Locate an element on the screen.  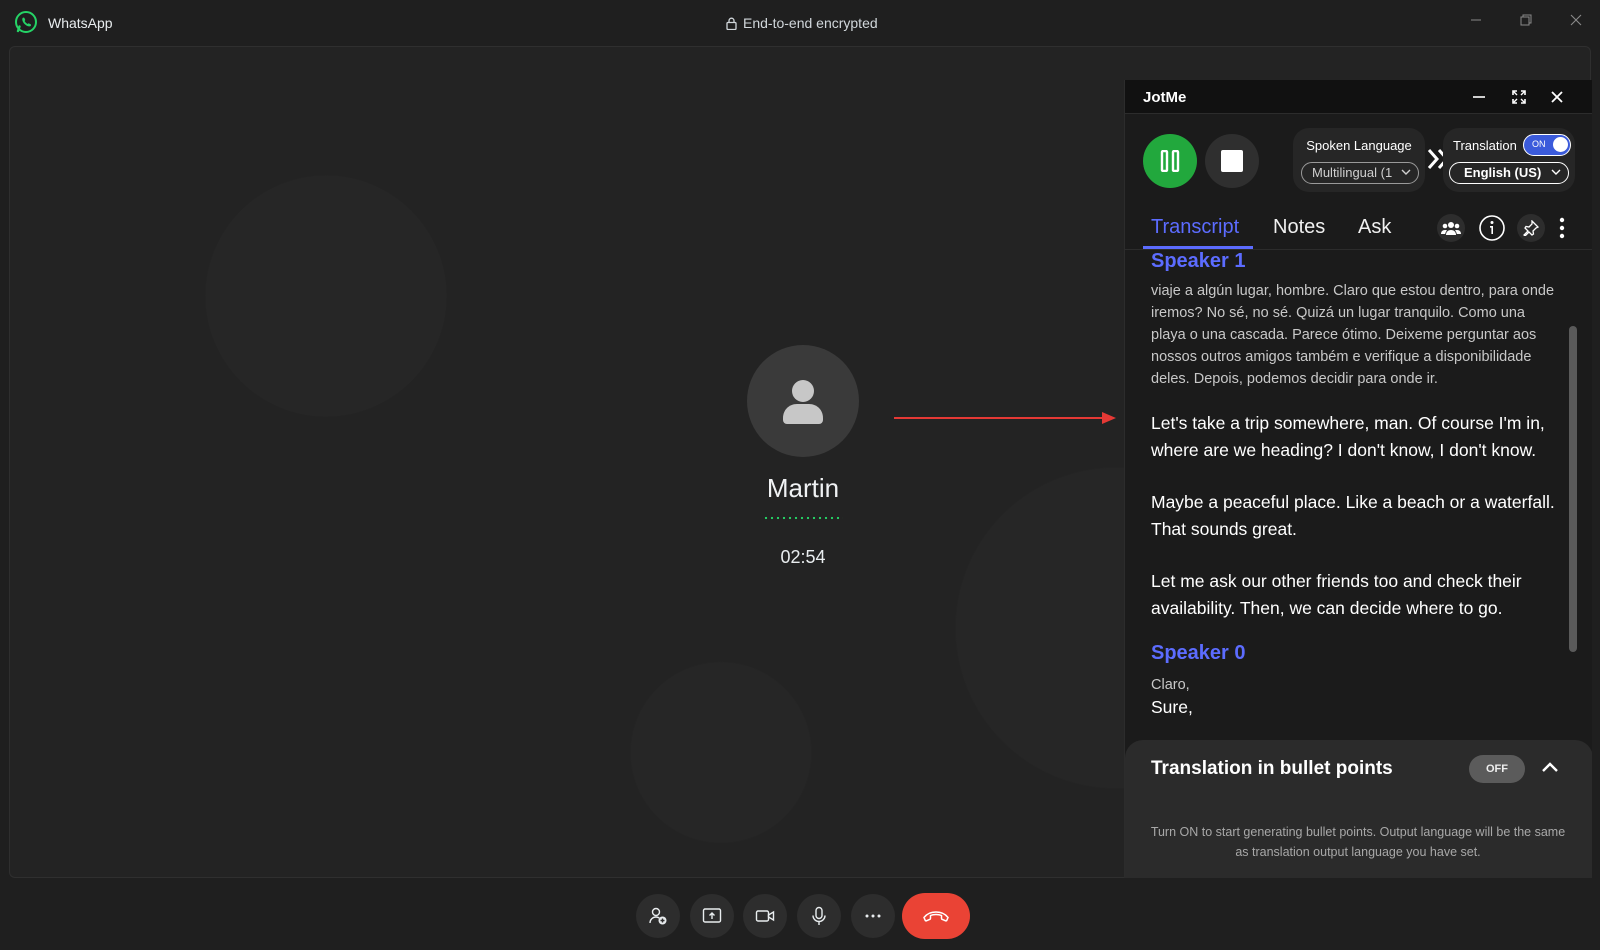
transcript-scrollbar is located at coordinates (1573, 489).